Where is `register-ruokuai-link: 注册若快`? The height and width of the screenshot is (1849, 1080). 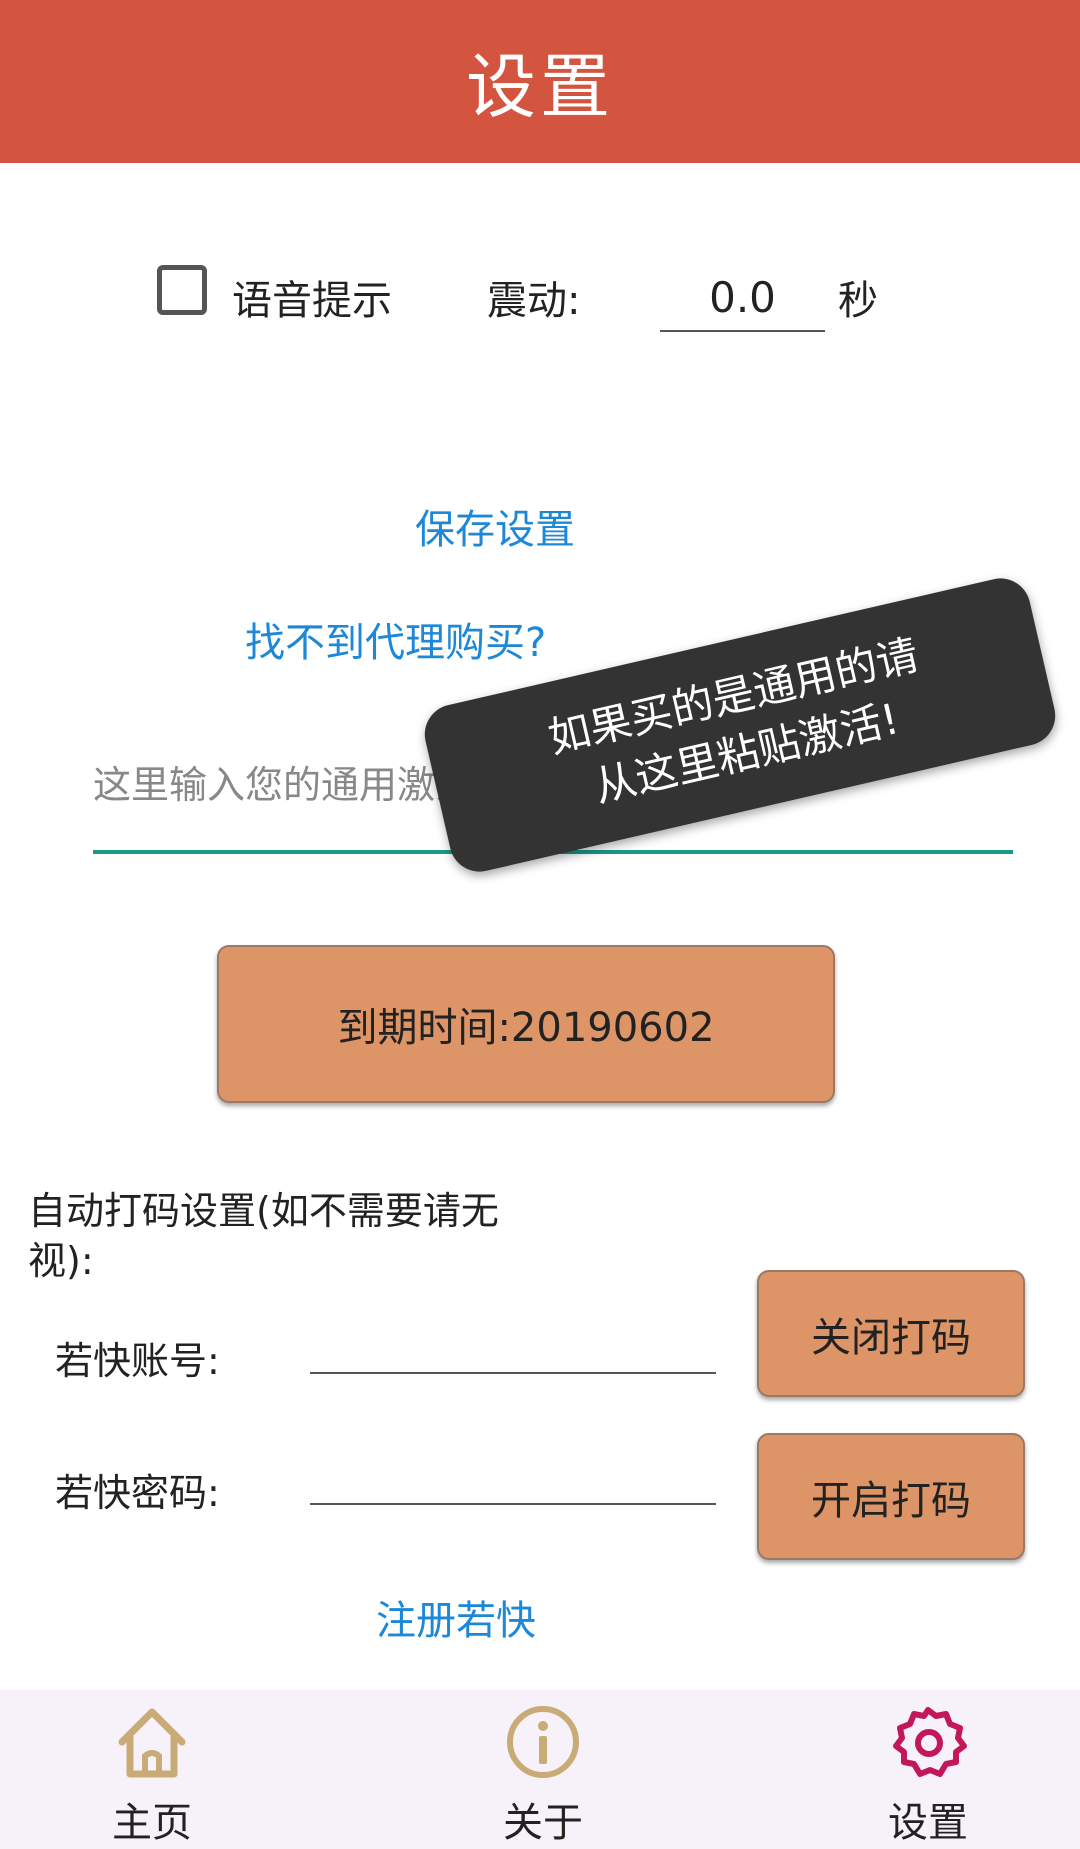
register-ruokuai-link: 注册若快 is located at coordinates (456, 1617).